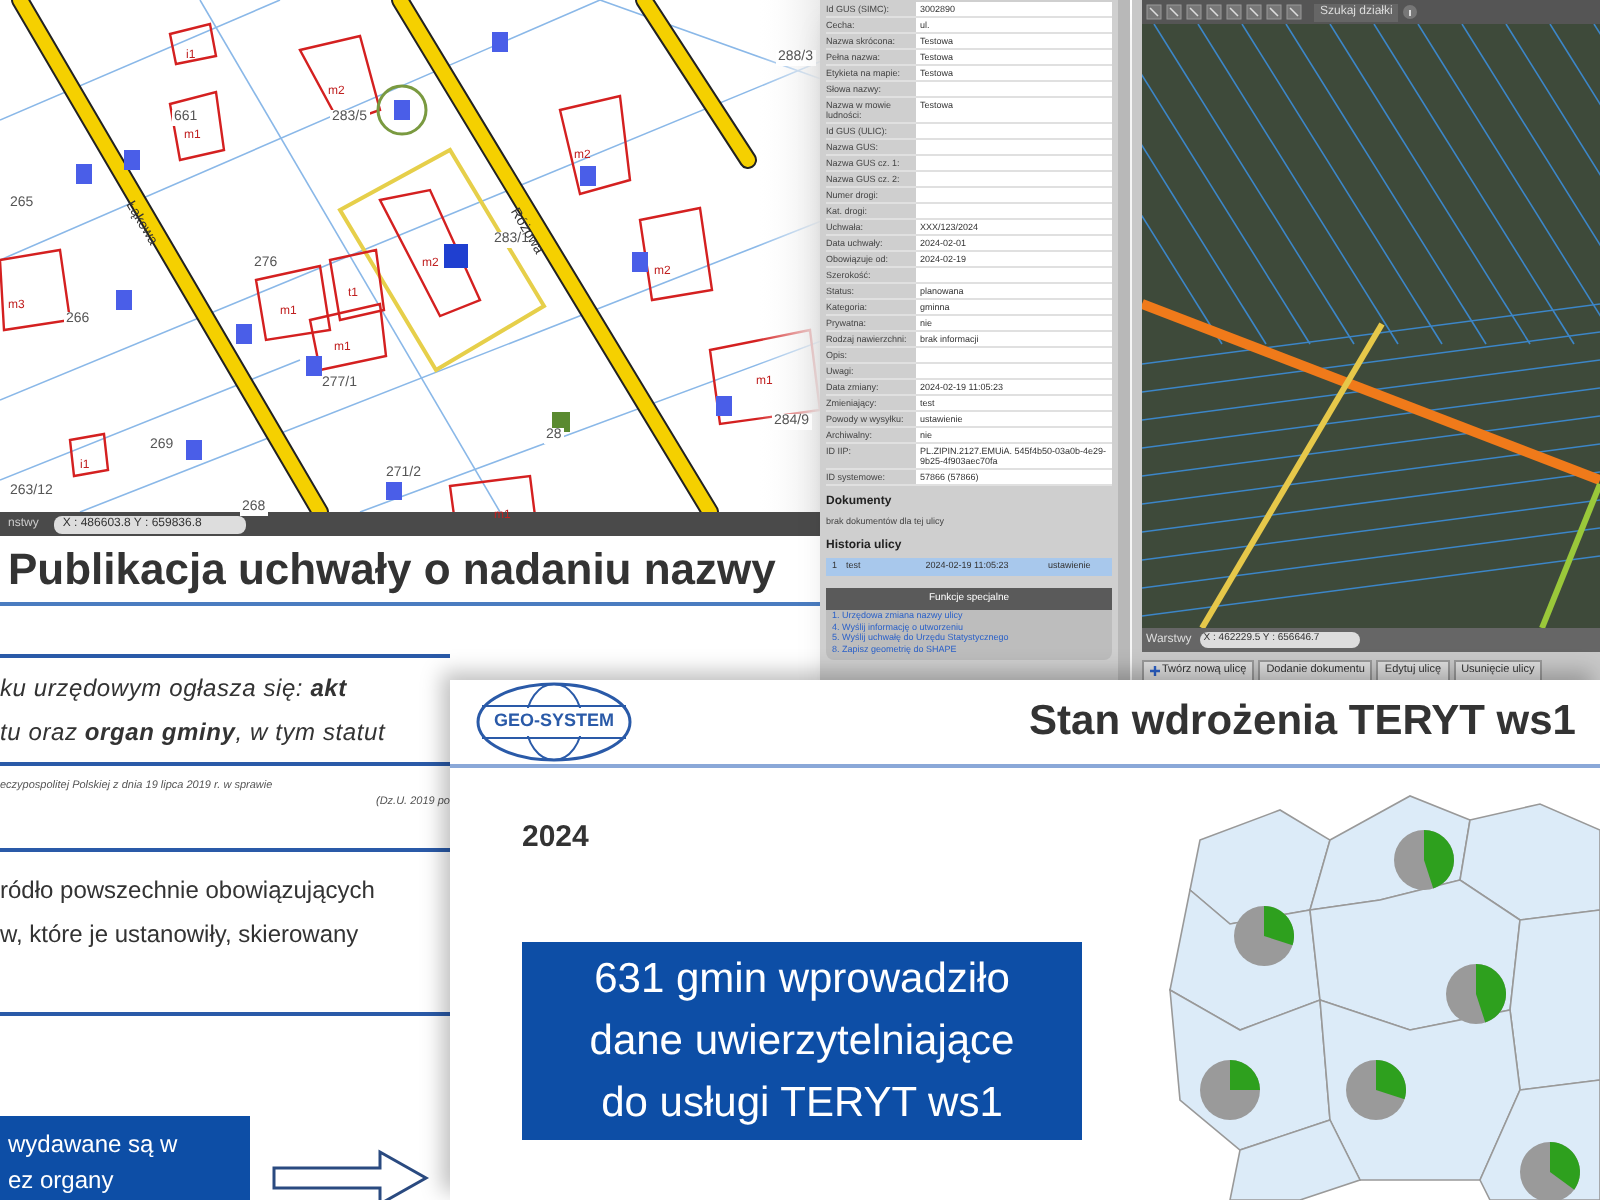  Describe the element at coordinates (556, 838) in the screenshot. I see `year-label: 2024` at that location.